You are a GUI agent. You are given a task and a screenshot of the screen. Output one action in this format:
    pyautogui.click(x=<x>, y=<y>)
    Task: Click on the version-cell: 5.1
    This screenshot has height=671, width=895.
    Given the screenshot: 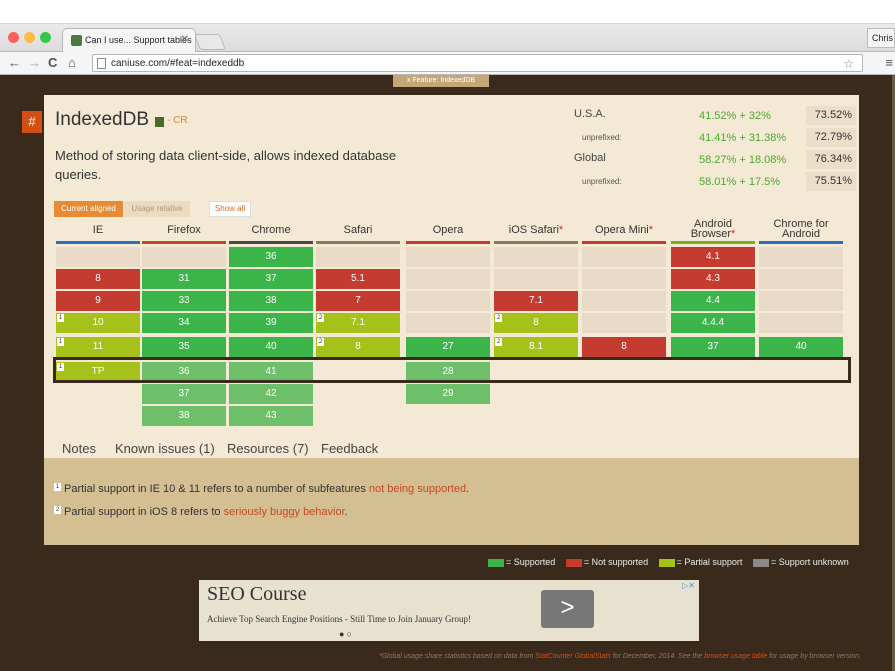 What is the action you would take?
    pyautogui.click(x=358, y=279)
    